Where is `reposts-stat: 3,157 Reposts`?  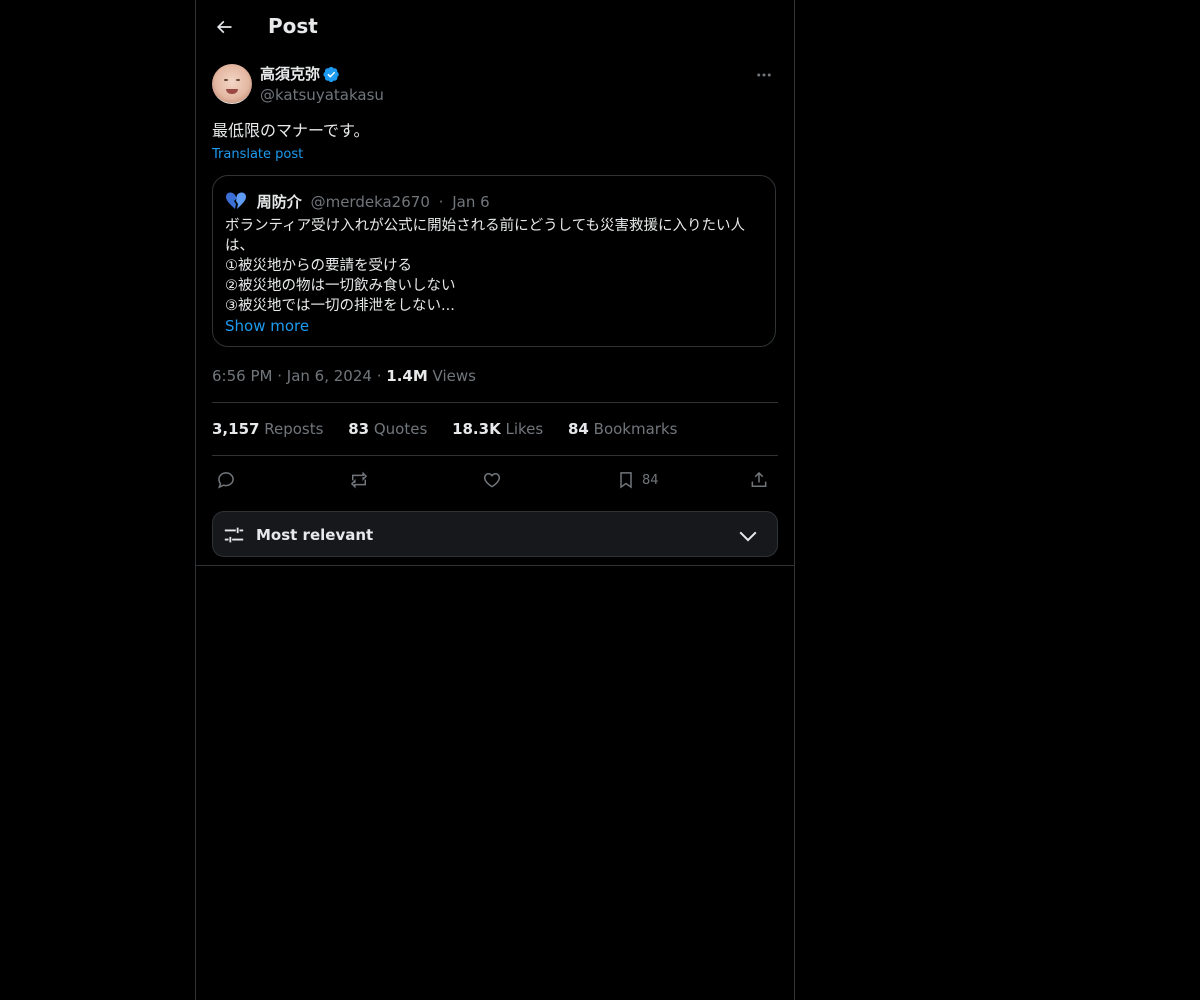
reposts-stat: 3,157 Reposts is located at coordinates (267, 429).